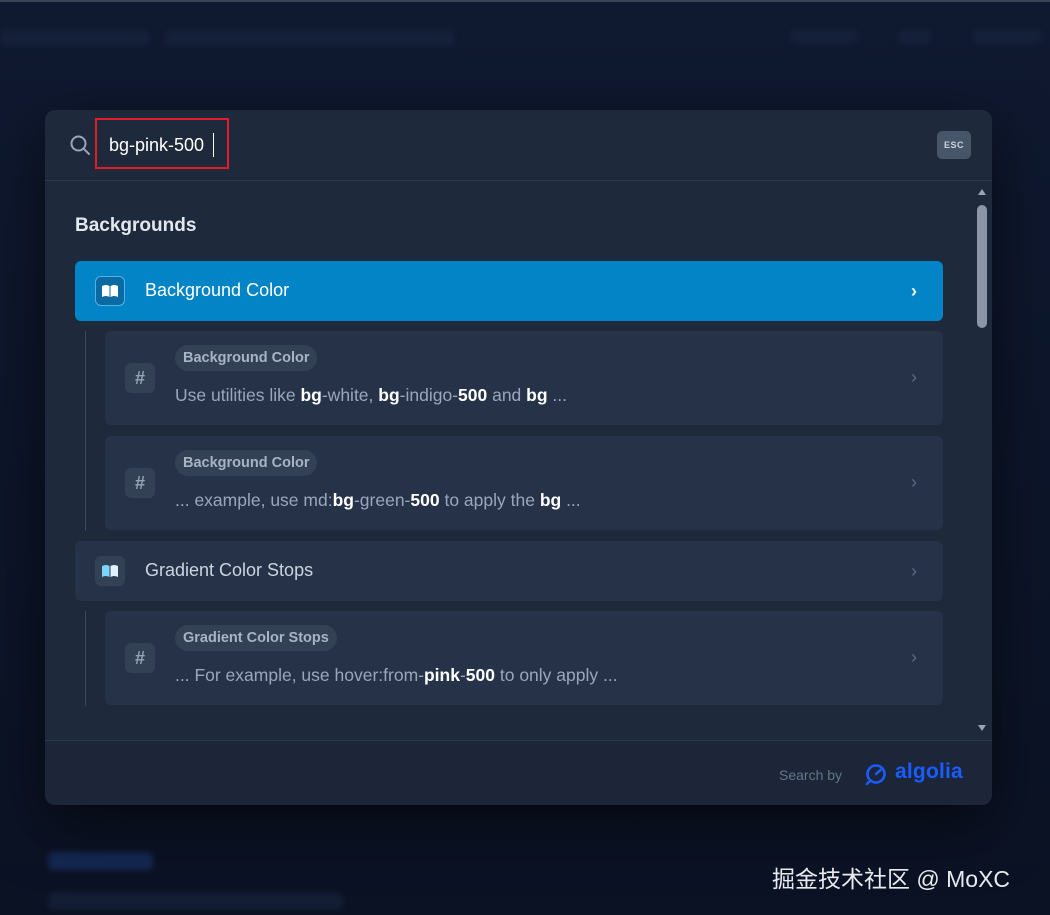 Image resolution: width=1050 pixels, height=915 pixels. What do you see at coordinates (489, 500) in the screenshot?
I see `snippet-text: to apply the` at bounding box center [489, 500].